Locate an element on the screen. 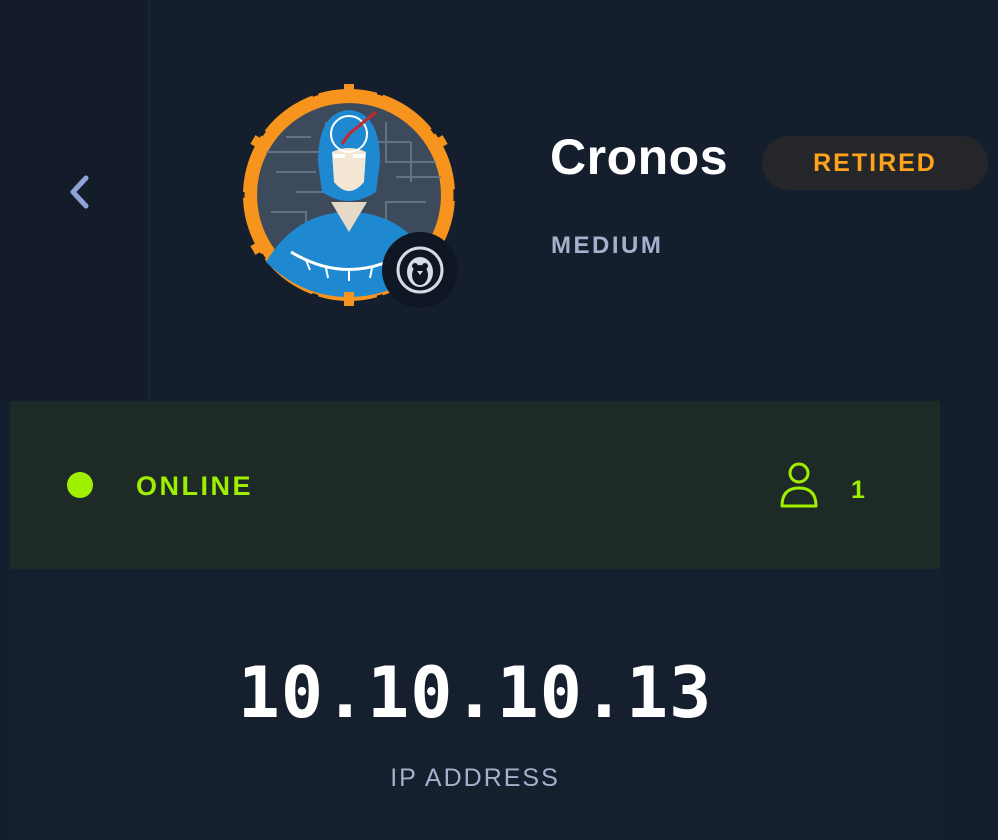 The width and height of the screenshot is (998, 840). status-badge: RETIRED is located at coordinates (875, 163).